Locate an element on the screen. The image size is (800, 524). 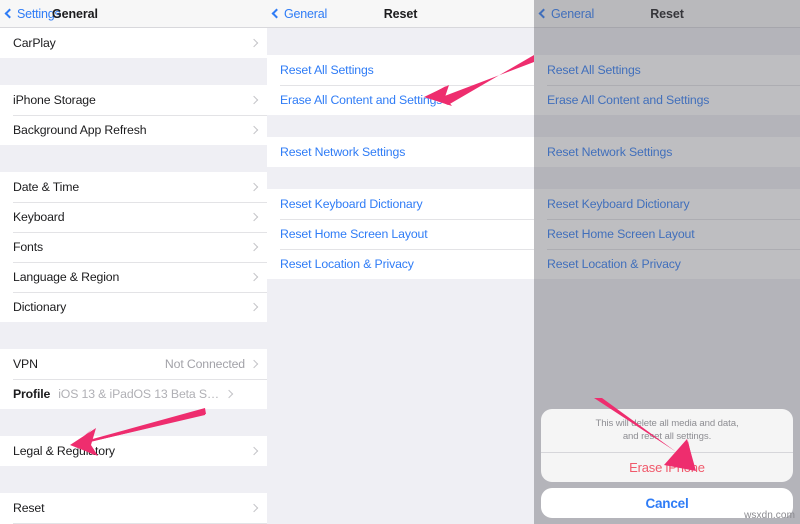
row-label: CarPlay is located at coordinates (34, 43).